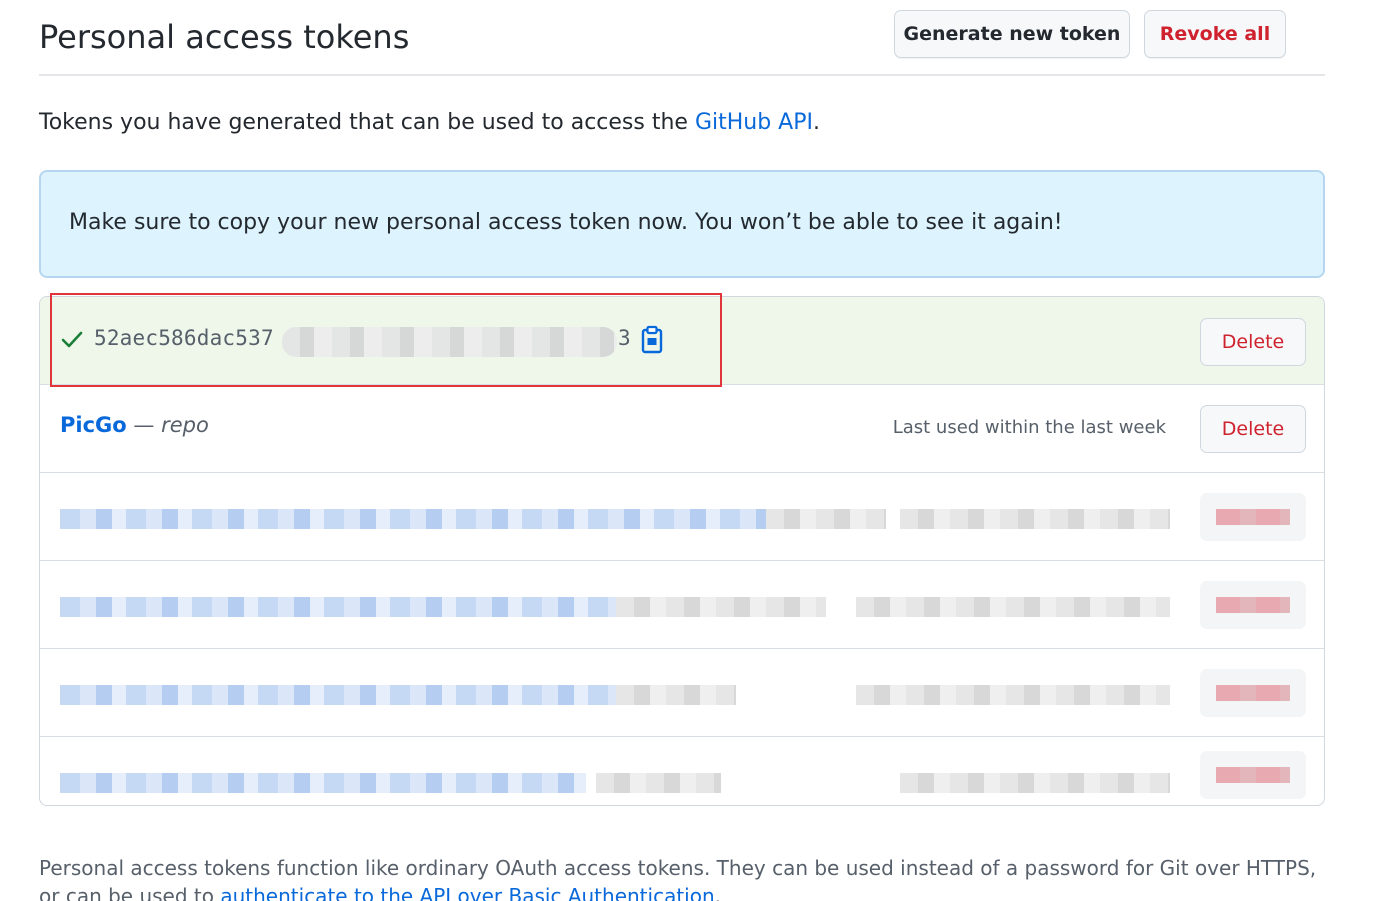 This screenshot has height=901, width=1385. What do you see at coordinates (184, 338) in the screenshot?
I see `new-token-value: 52aec586dac537` at bounding box center [184, 338].